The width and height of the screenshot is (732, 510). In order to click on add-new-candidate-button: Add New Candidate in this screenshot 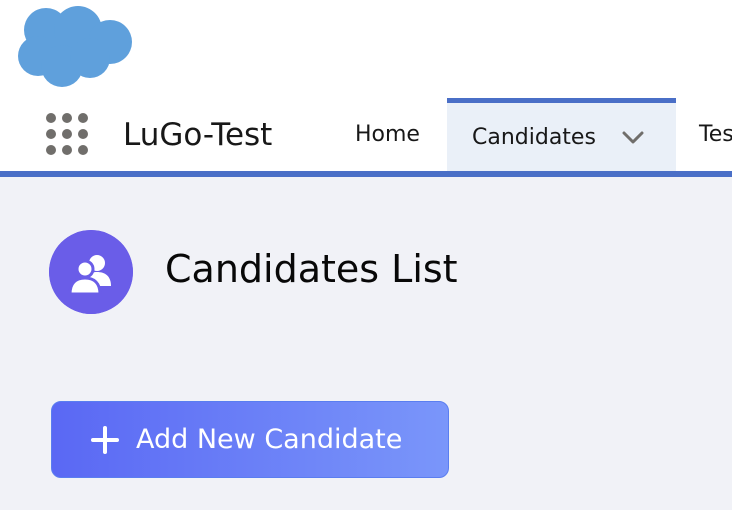, I will do `click(250, 439)`.